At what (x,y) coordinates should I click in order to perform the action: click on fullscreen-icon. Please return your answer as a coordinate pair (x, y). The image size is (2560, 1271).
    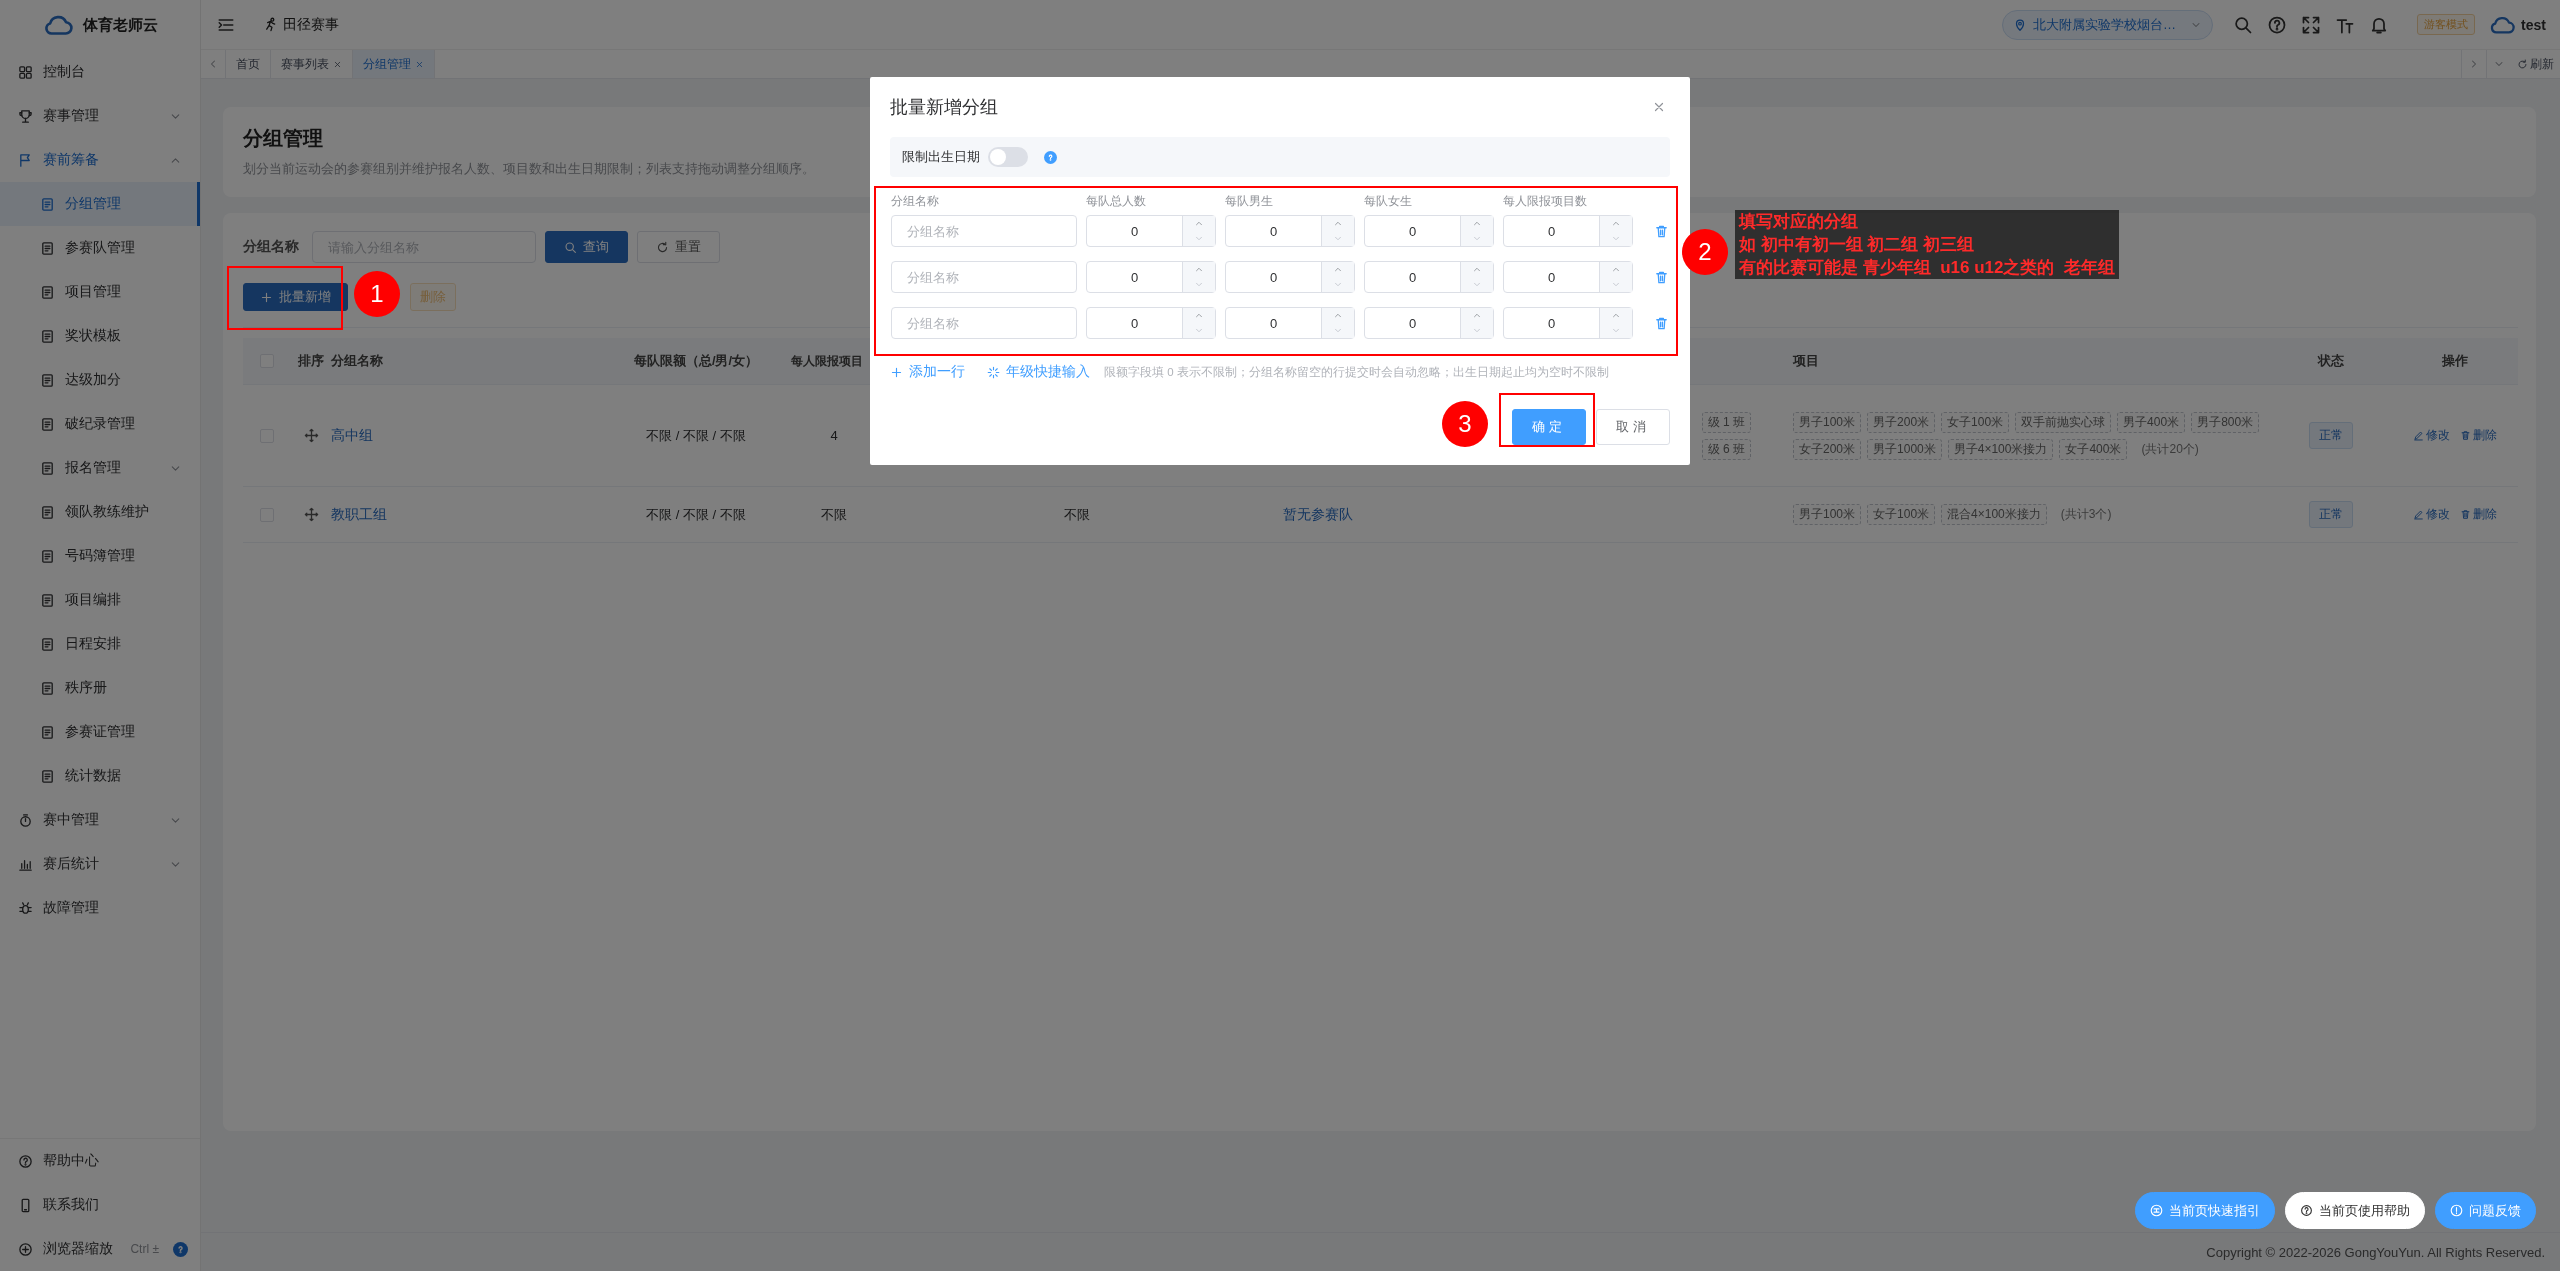
    Looking at the image, I should click on (2311, 24).